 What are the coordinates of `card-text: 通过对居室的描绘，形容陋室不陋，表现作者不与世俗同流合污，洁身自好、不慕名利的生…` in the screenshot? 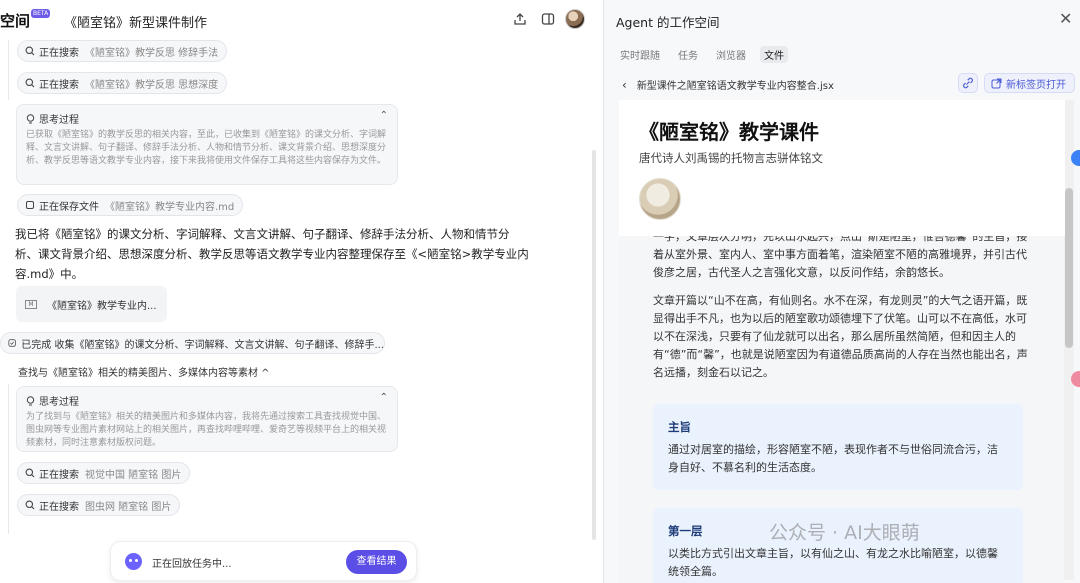 It's located at (833, 458).